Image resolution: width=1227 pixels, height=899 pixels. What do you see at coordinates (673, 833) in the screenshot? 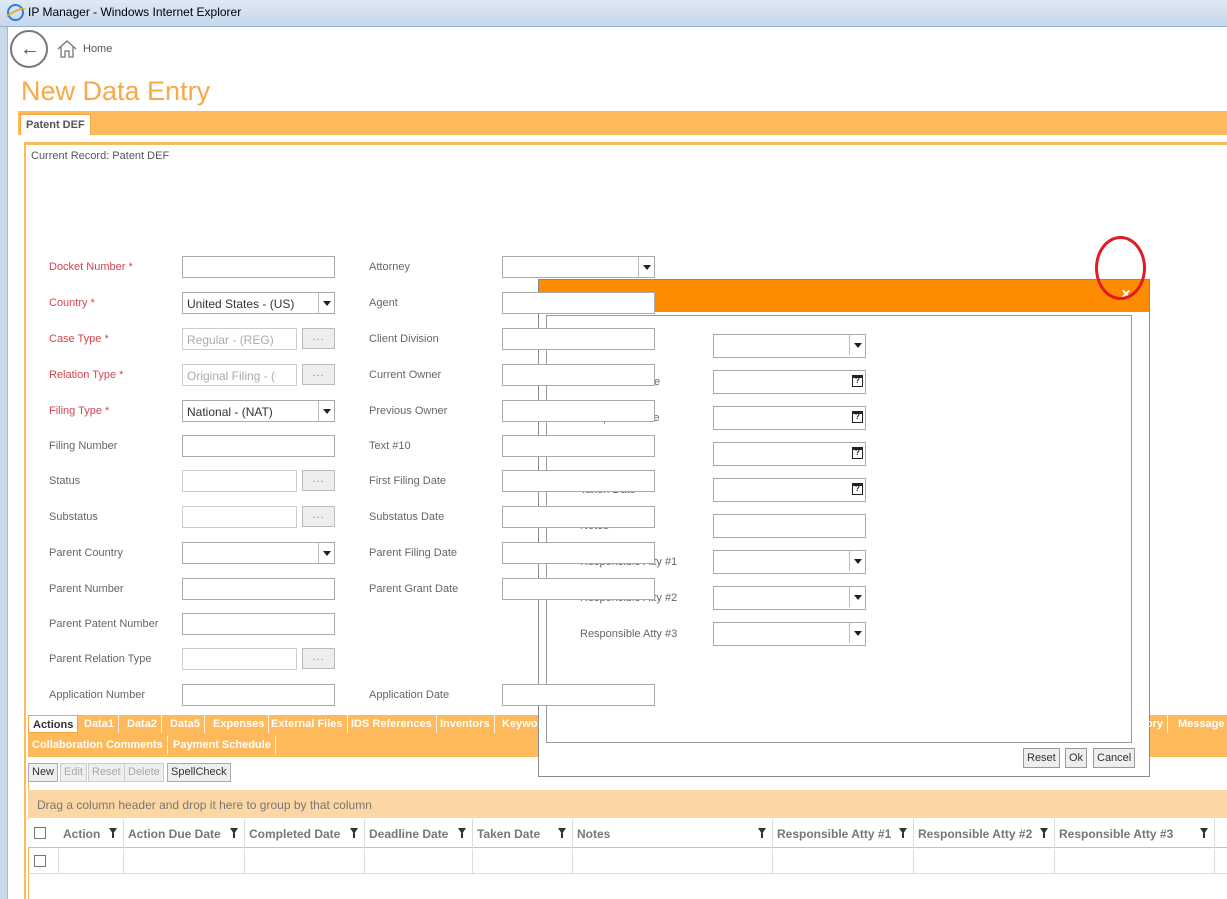
I see `column-header-notes: Notes` at bounding box center [673, 833].